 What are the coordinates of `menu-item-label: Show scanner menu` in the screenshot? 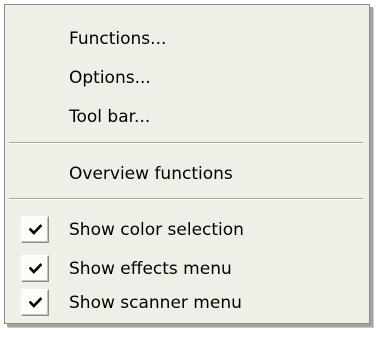 It's located at (155, 303).